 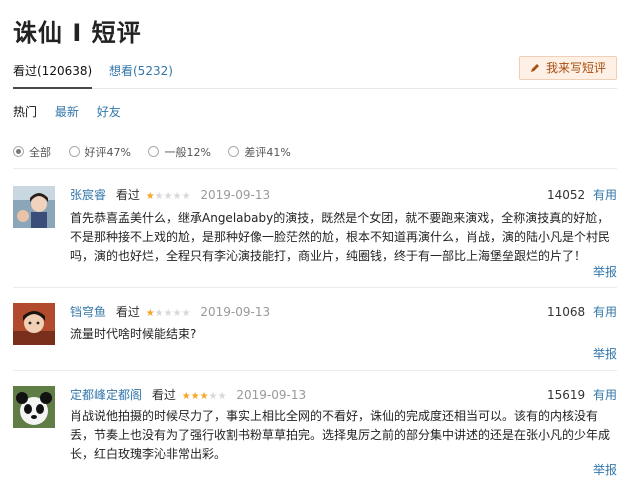 I want to click on reviewer-name: 定都峰定都阁, so click(x=106, y=395).